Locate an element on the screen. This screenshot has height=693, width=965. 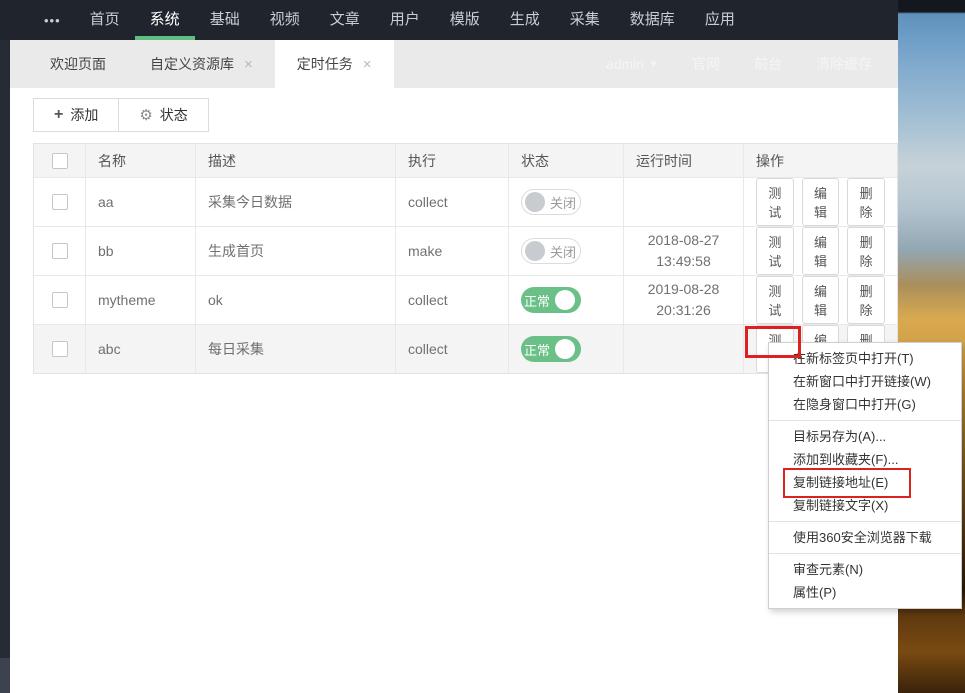
nav-item-template: 模版 is located at coordinates (465, 20).